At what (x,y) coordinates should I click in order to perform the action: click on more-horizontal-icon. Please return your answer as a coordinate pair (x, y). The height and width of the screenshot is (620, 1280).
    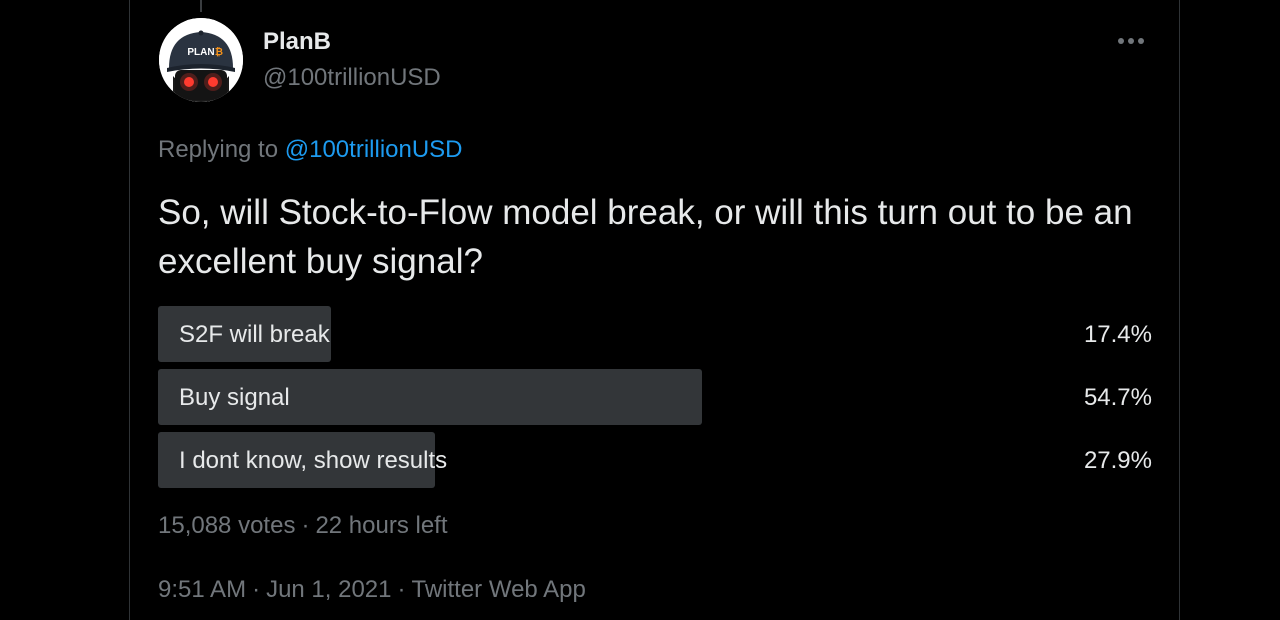
    Looking at the image, I should click on (1131, 41).